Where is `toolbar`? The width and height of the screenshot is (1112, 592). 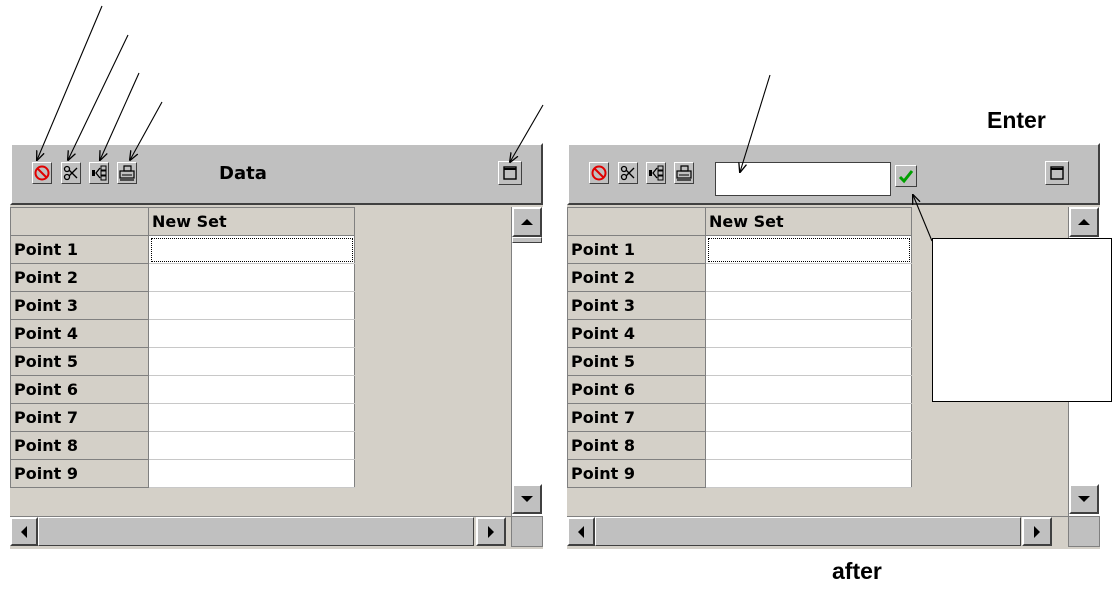 toolbar is located at coordinates (833, 174).